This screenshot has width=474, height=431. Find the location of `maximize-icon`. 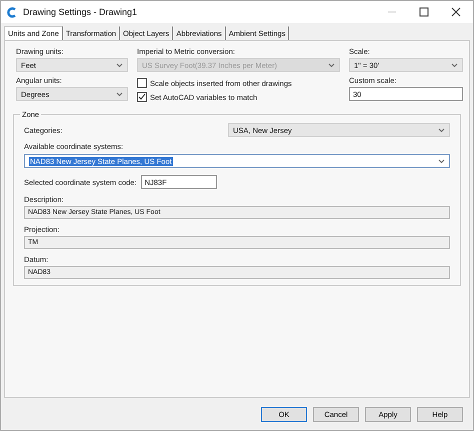

maximize-icon is located at coordinates (424, 12).